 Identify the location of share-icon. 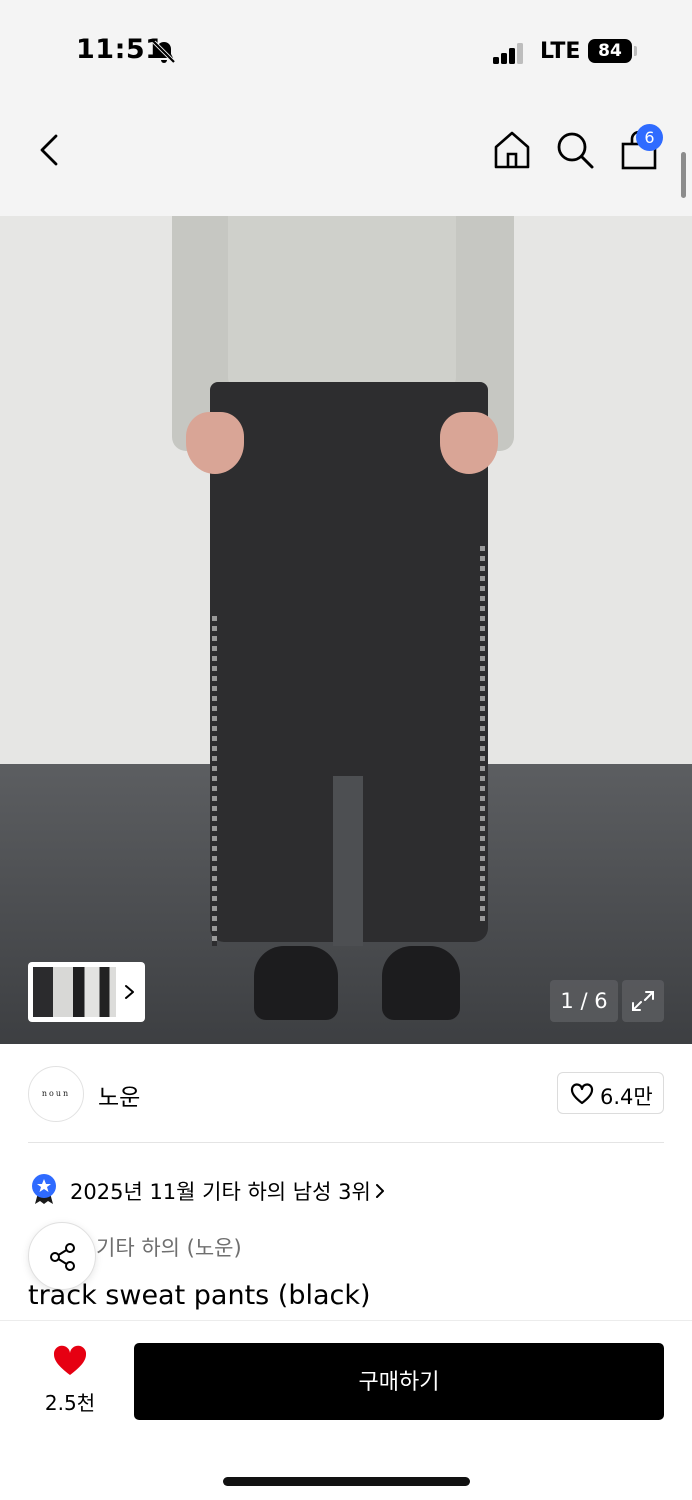
(62, 1257).